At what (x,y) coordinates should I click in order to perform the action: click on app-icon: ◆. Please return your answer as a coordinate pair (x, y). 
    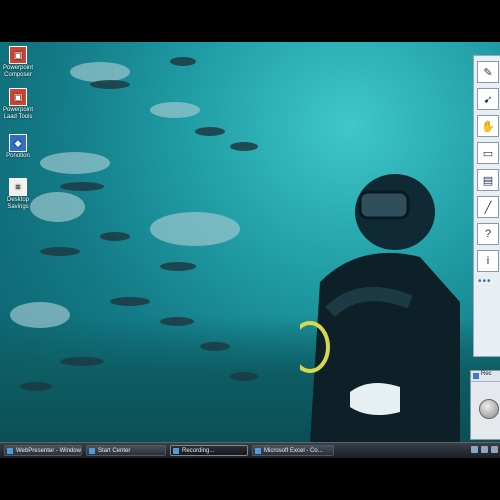
    Looking at the image, I should click on (18, 143).